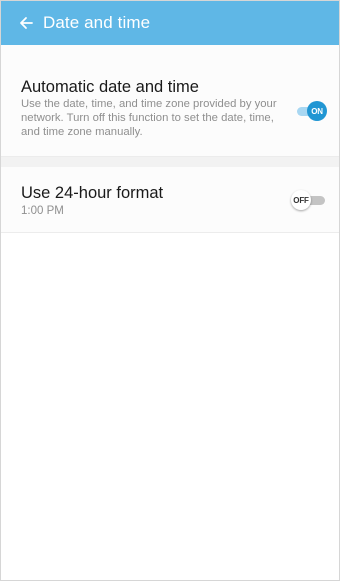 The height and width of the screenshot is (581, 340). I want to click on setting-24-hour-format: Use 24-hour format 1:00 PM OFF, so click(170, 200).